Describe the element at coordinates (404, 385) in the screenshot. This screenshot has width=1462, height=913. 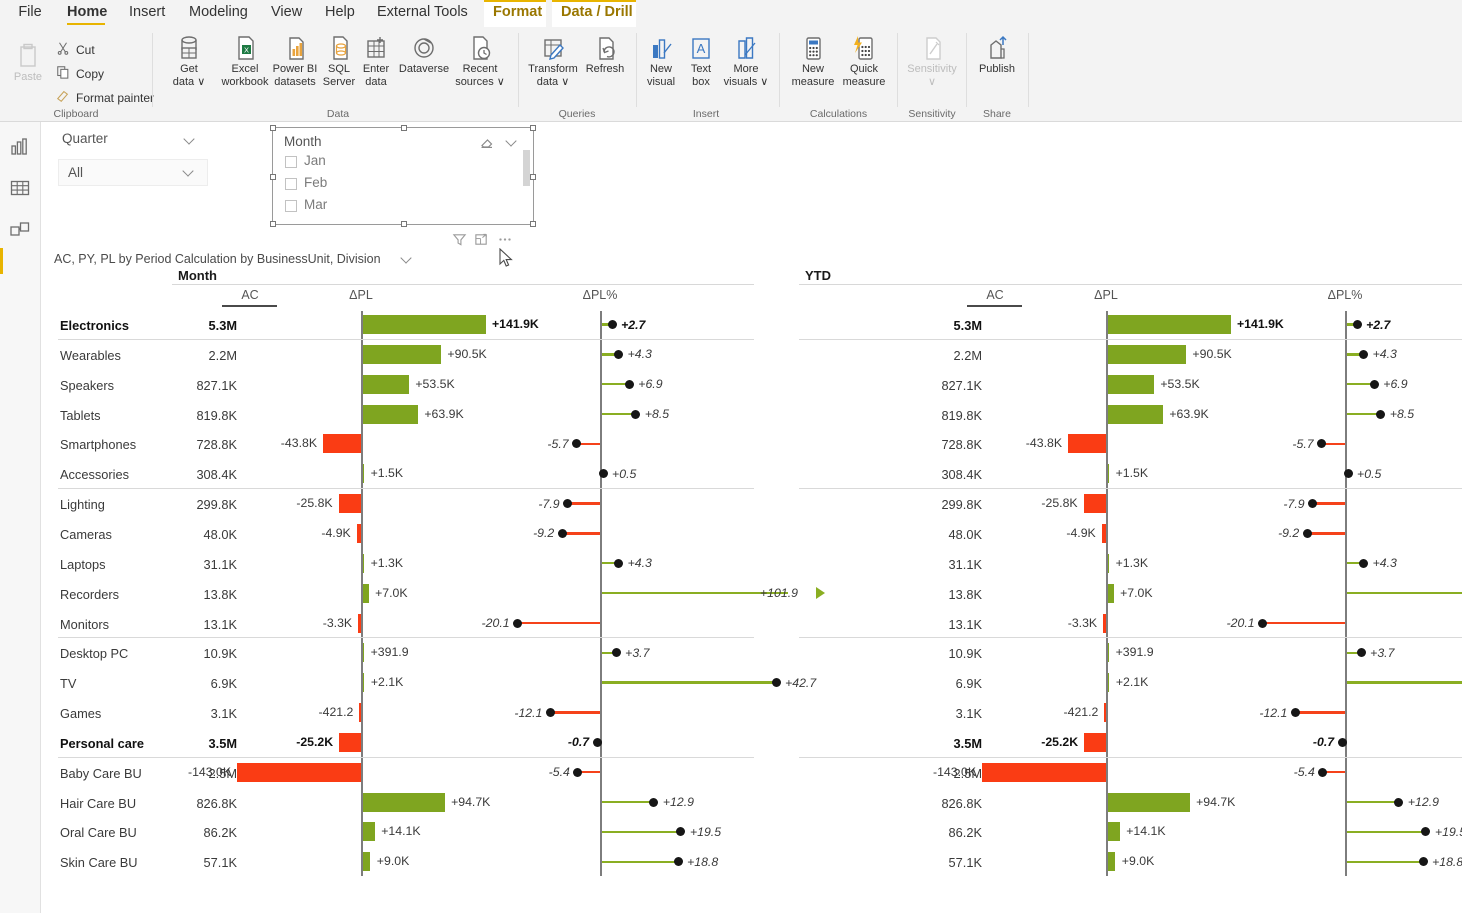
I see `table-row: Speakers 827.1K +53.5K +6.9` at that location.